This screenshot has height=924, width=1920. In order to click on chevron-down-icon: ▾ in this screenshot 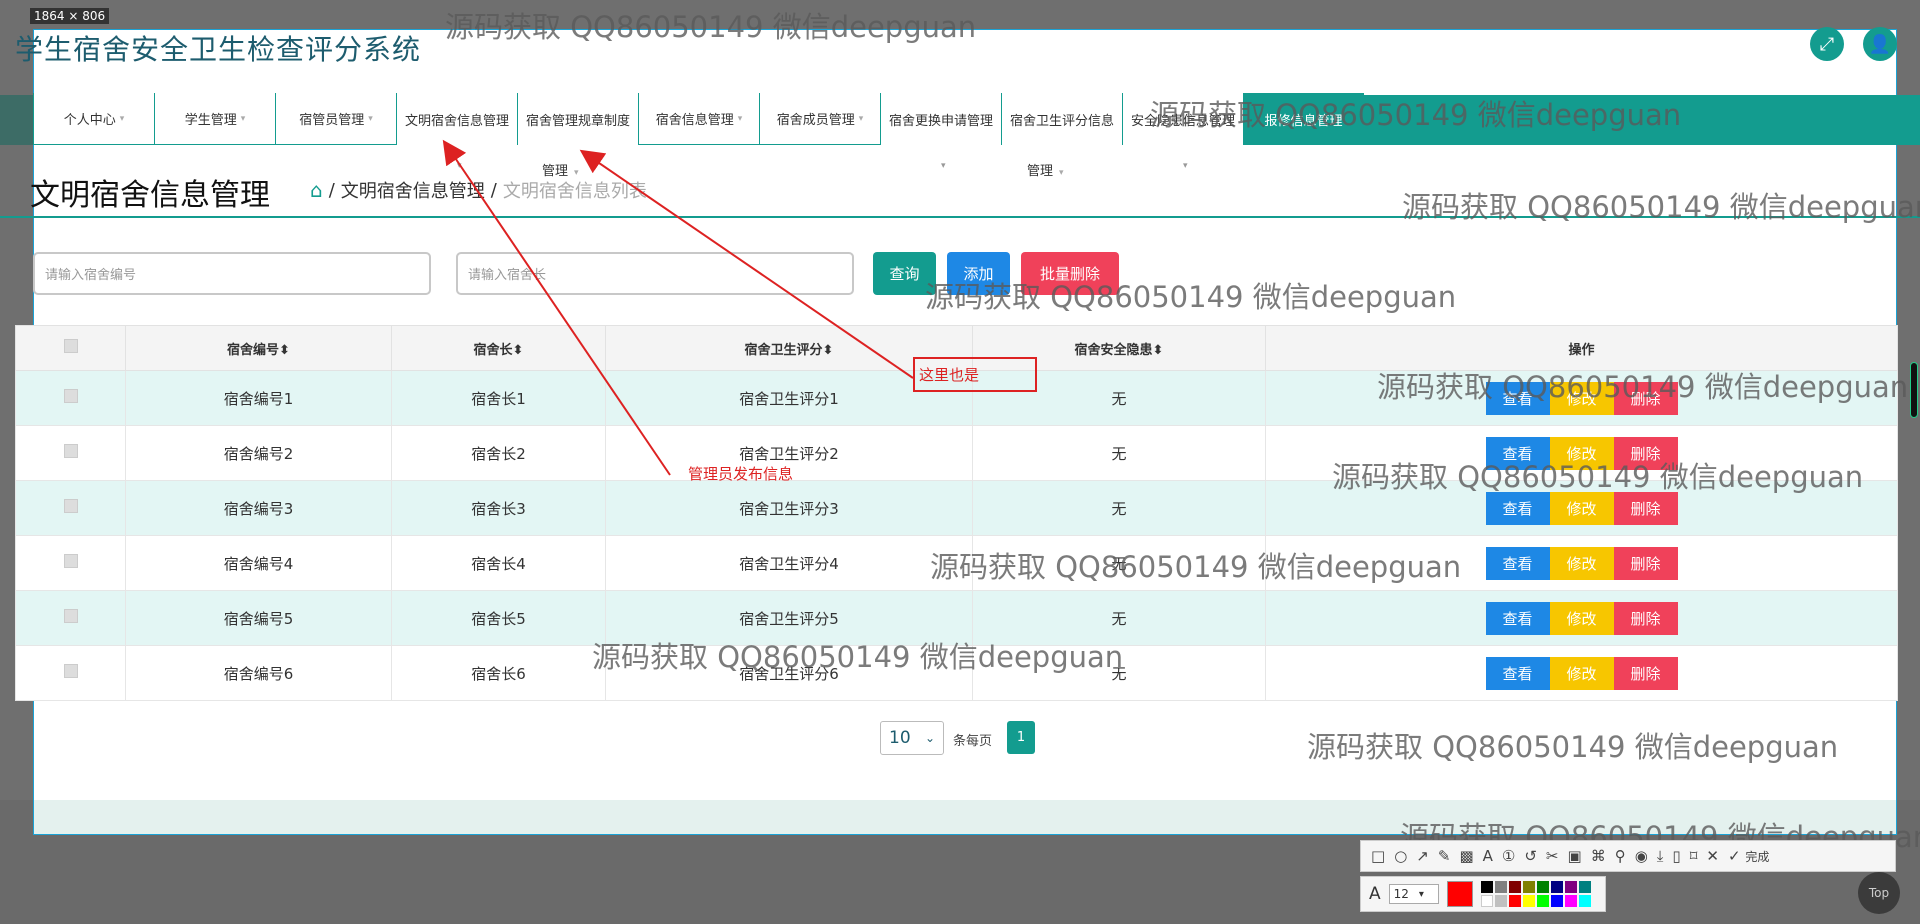, I will do `click(1421, 894)`.